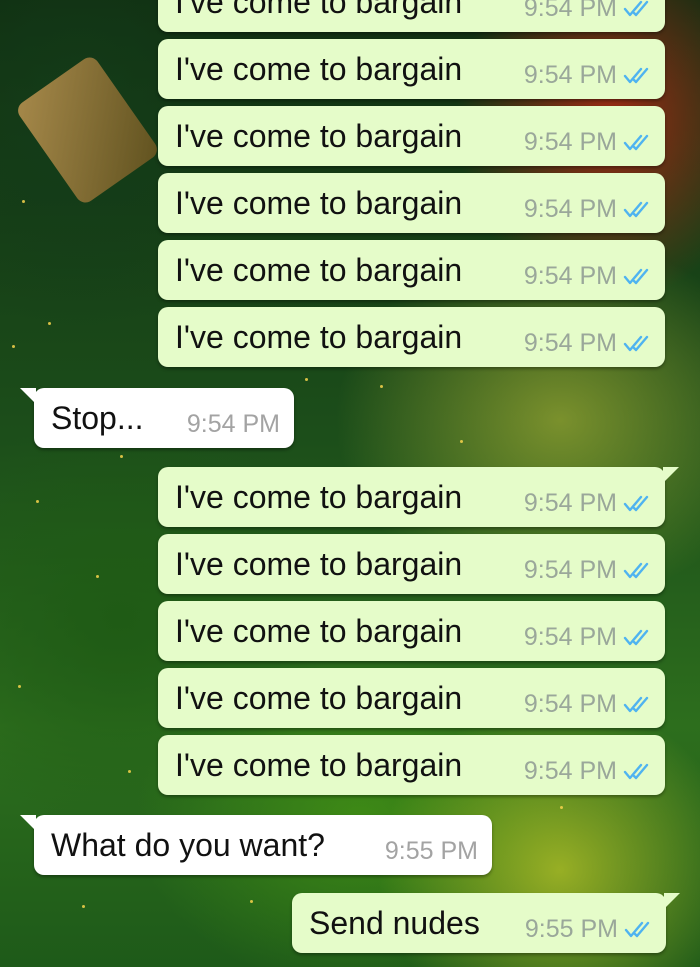  I want to click on message-text: What do you want?, so click(188, 845).